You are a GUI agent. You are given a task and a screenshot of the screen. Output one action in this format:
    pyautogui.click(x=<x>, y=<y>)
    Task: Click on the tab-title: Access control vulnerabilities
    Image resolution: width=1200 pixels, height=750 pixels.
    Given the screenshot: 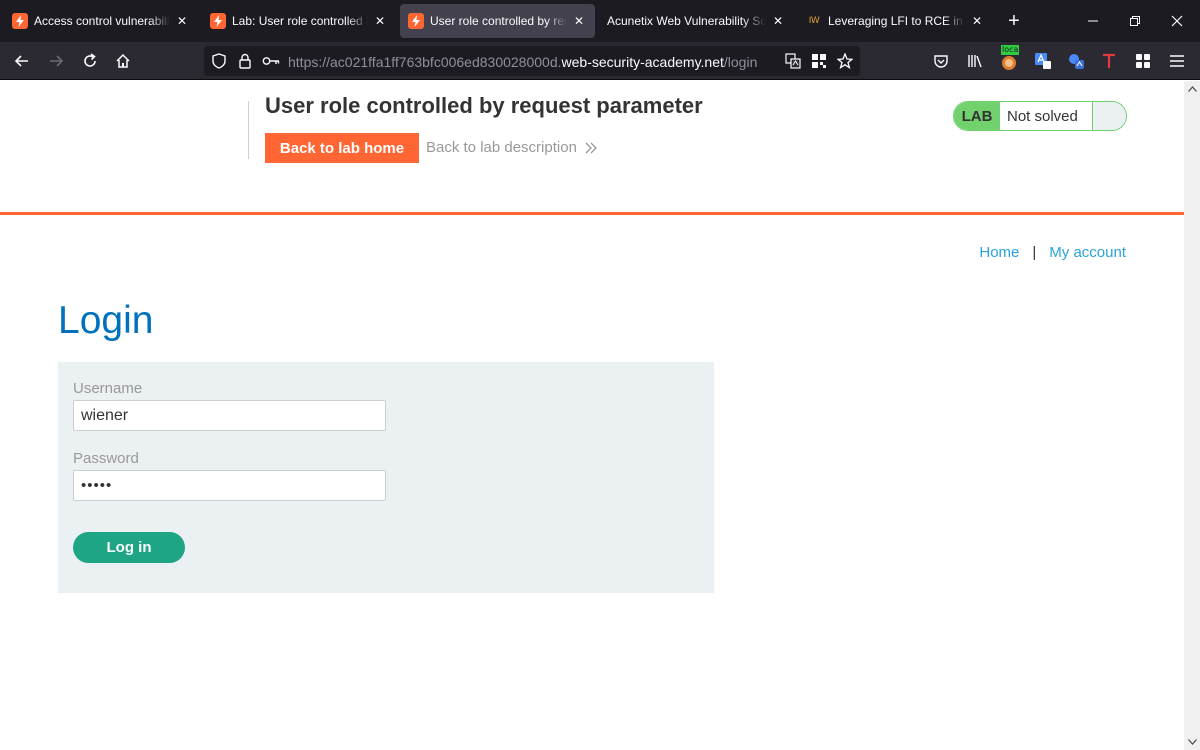 What is the action you would take?
    pyautogui.click(x=102, y=21)
    